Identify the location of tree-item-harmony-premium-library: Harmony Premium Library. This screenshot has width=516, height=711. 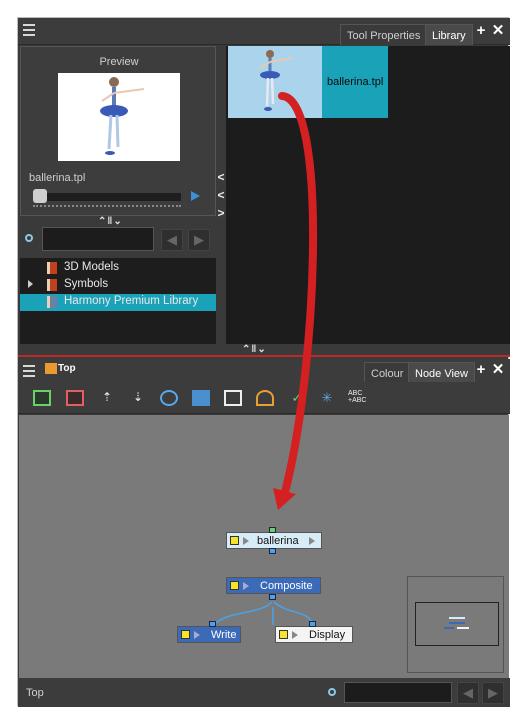
(118, 302).